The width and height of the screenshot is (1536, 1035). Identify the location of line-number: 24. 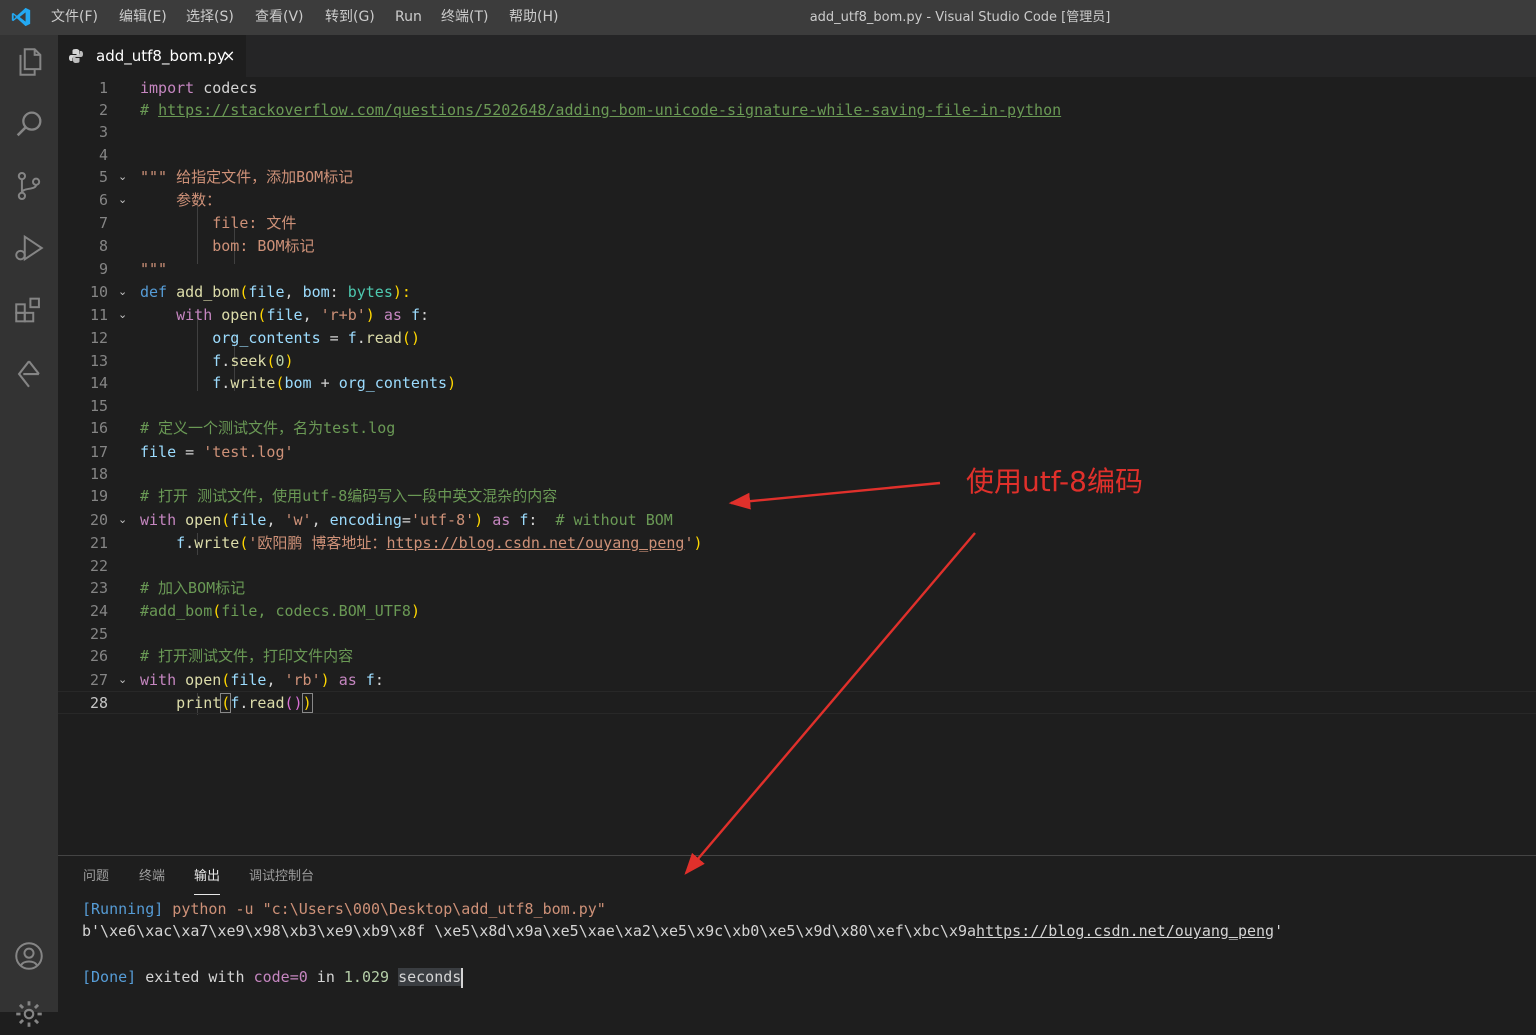
(98, 611).